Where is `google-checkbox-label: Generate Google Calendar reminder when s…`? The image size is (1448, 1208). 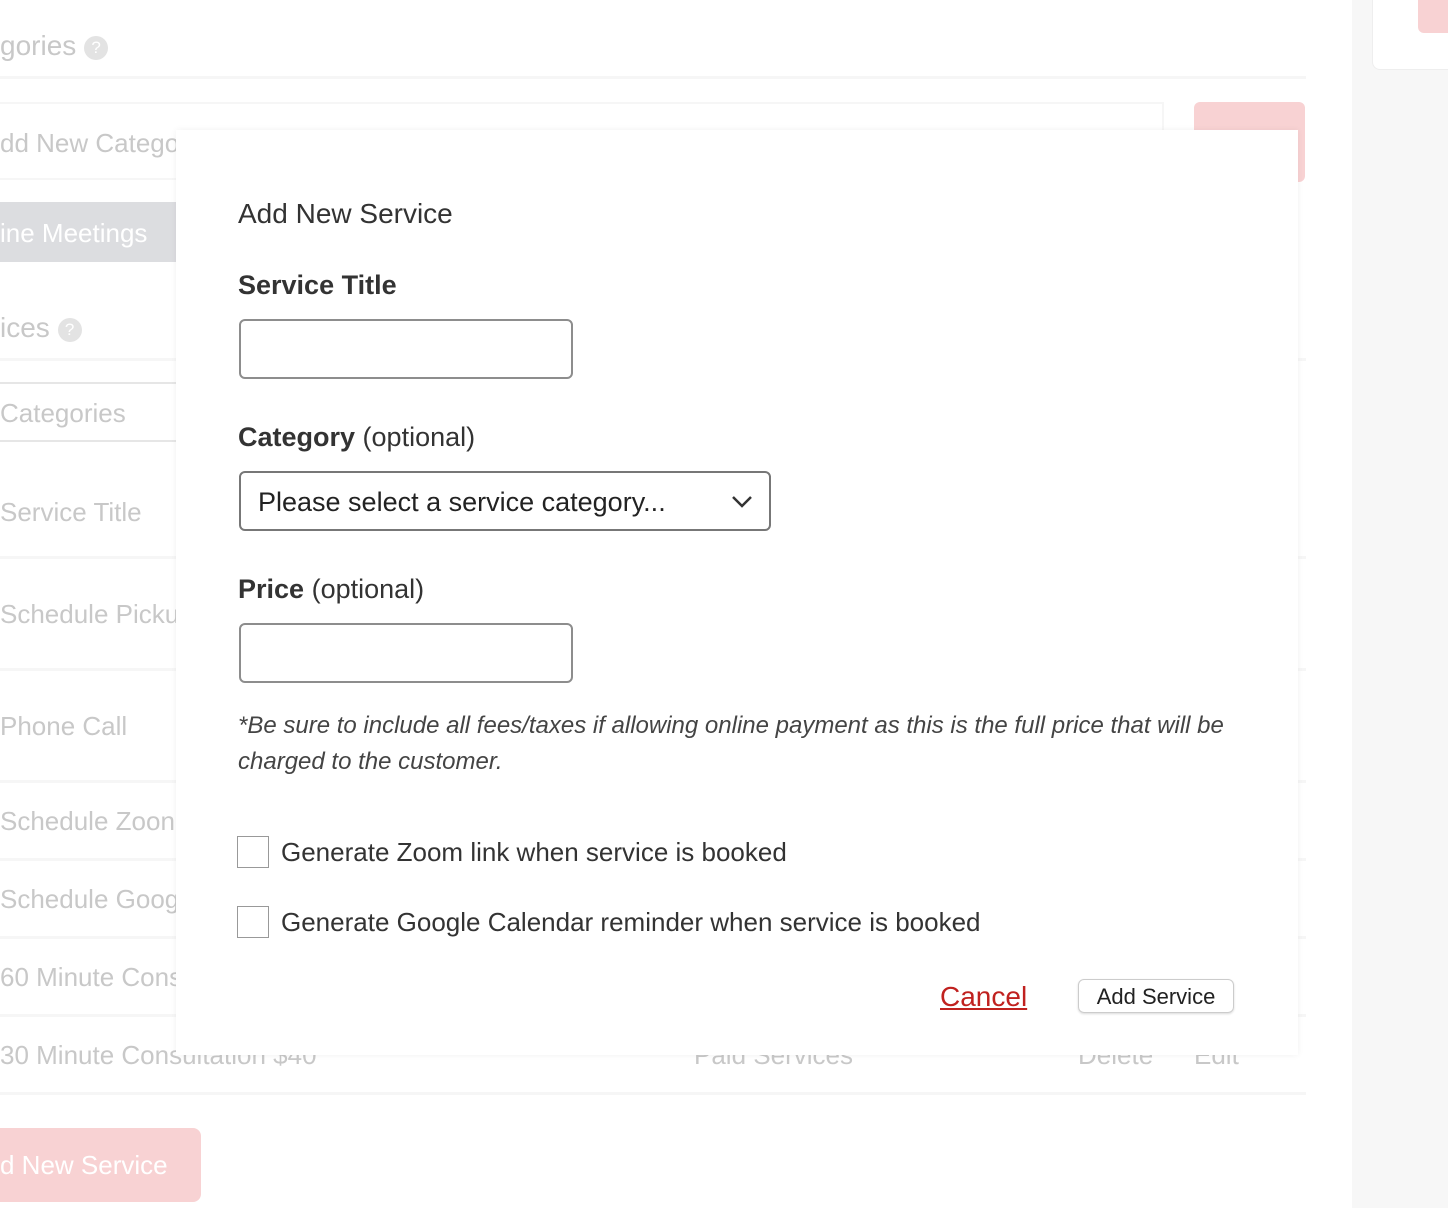
google-checkbox-label: Generate Google Calendar reminder when s… is located at coordinates (631, 922).